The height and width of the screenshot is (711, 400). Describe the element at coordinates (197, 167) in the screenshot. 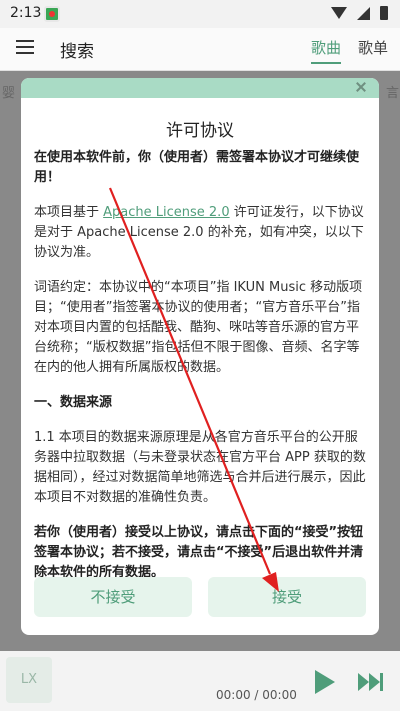

I see `intro-text: 在使用本软件前，你（使用者）需签署本协议才可继续使用！` at that location.